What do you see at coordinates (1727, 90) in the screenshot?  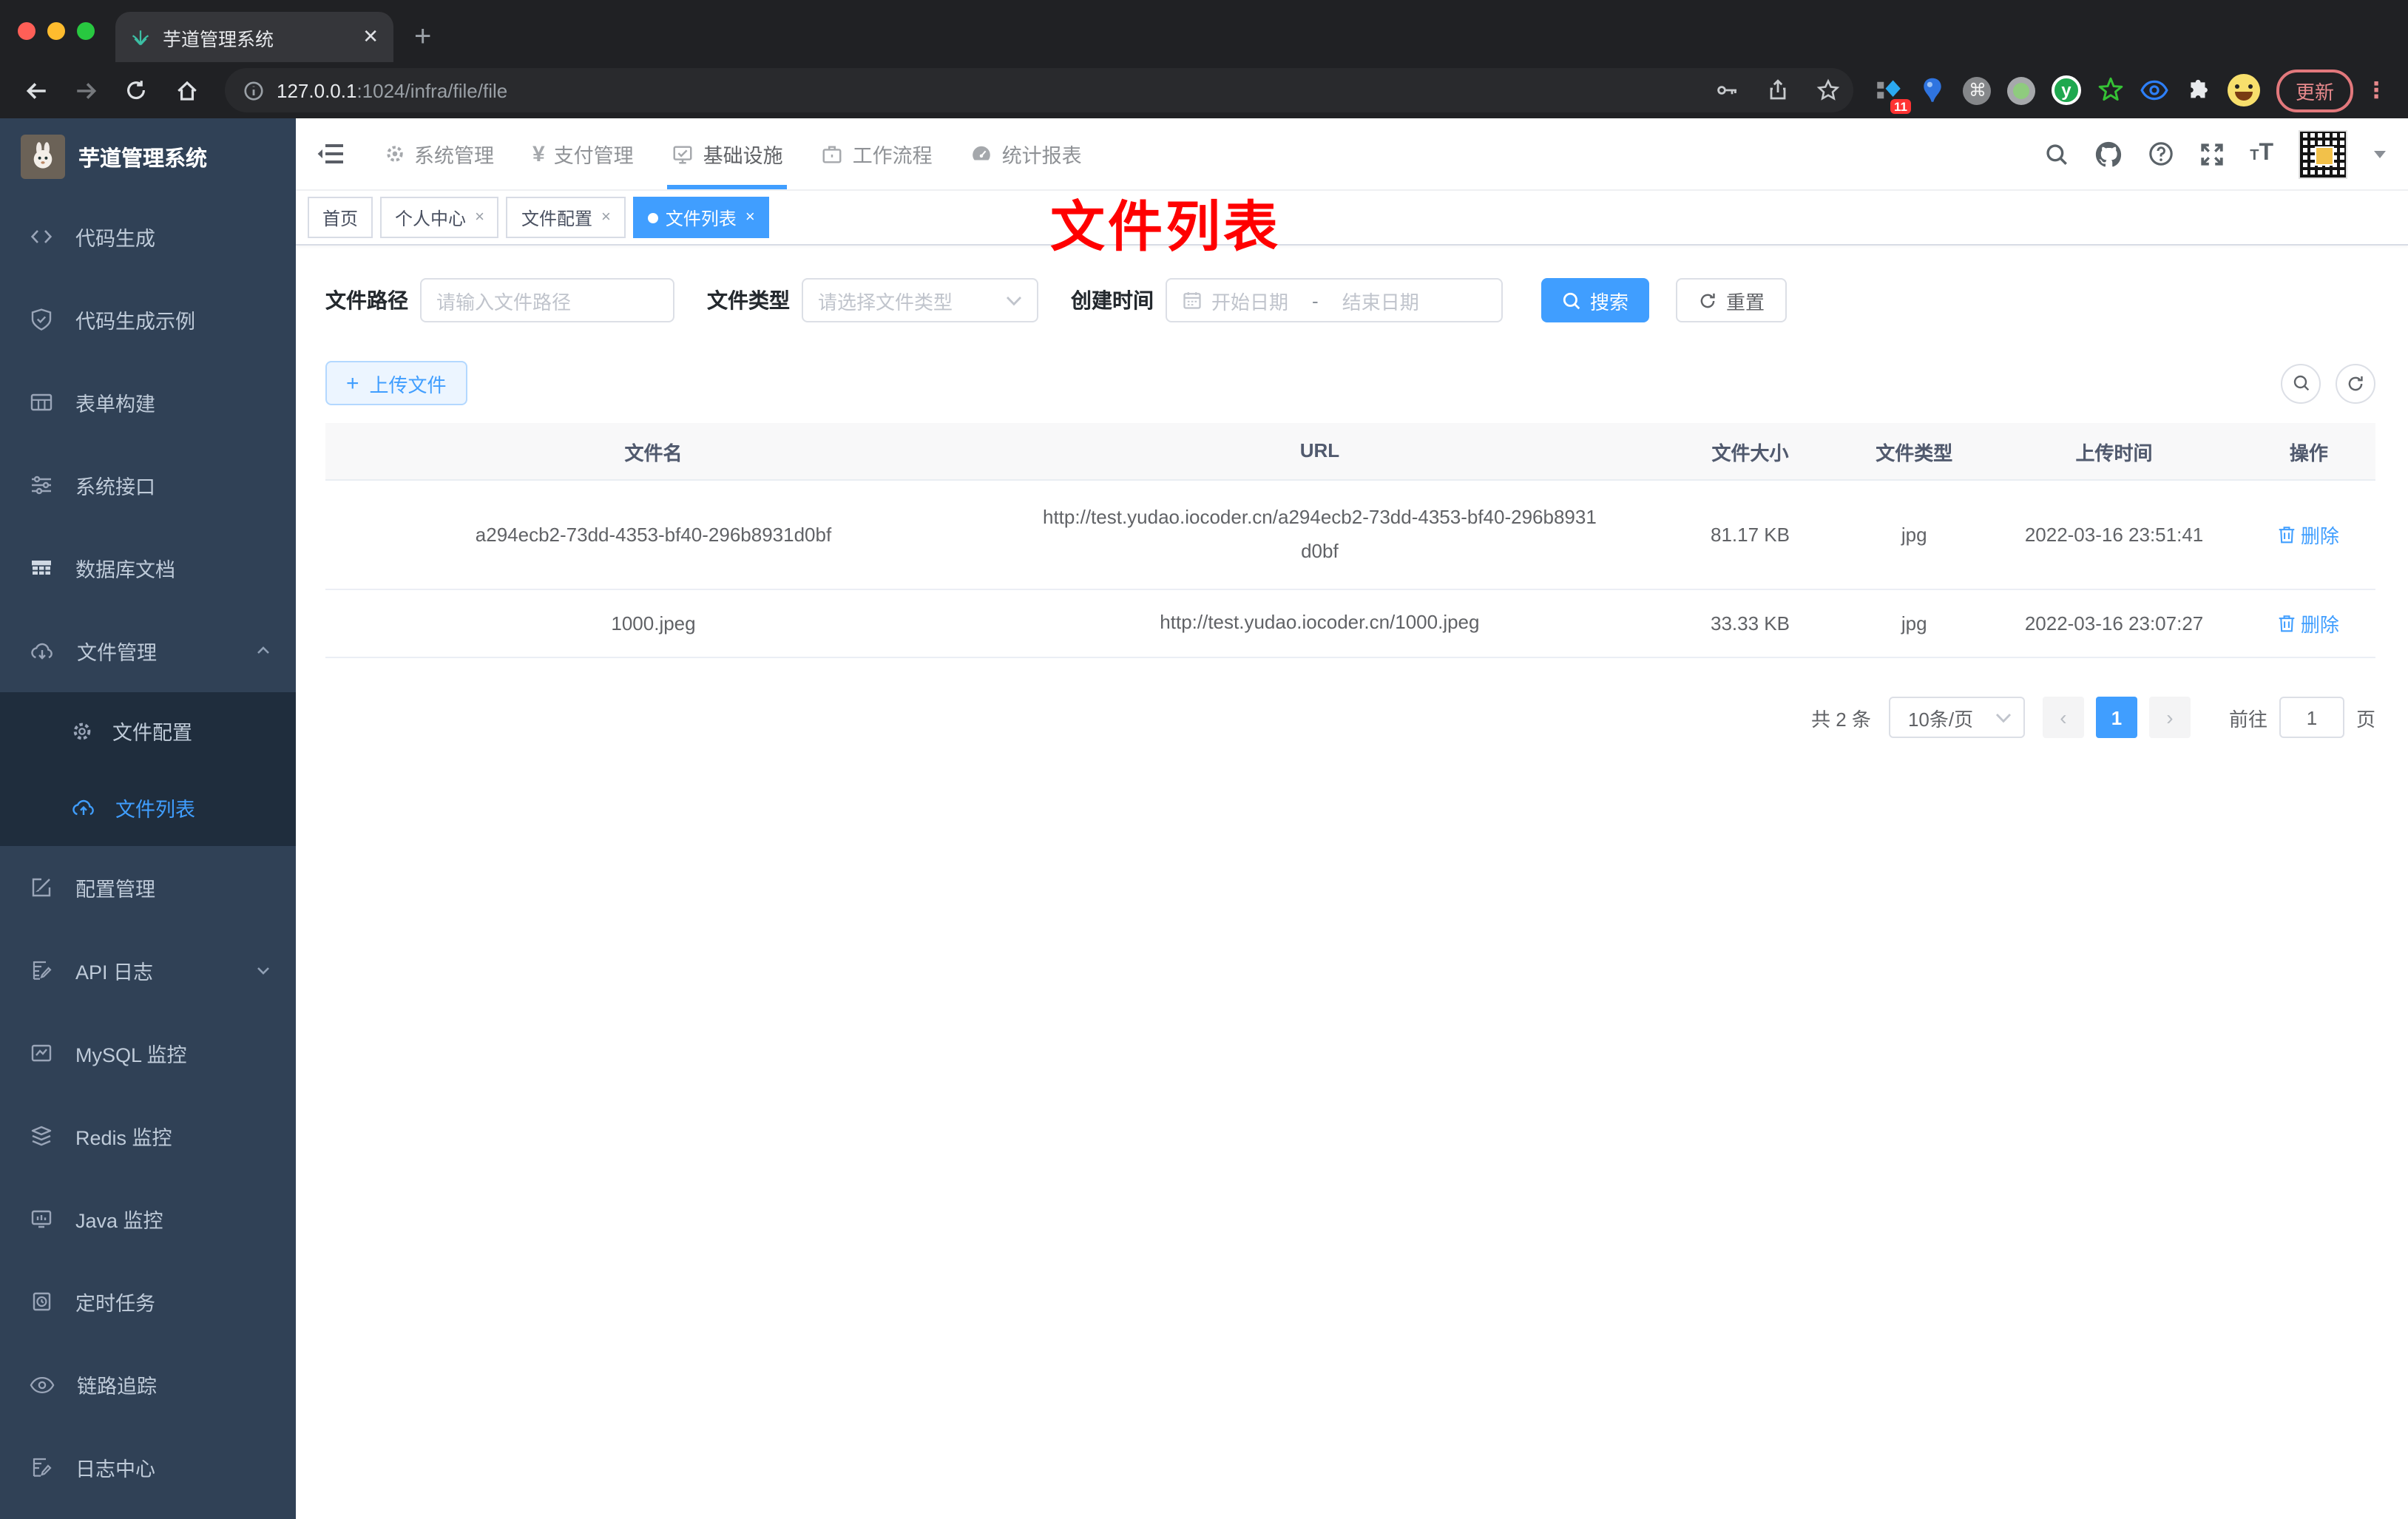 I see `password-key-icon` at bounding box center [1727, 90].